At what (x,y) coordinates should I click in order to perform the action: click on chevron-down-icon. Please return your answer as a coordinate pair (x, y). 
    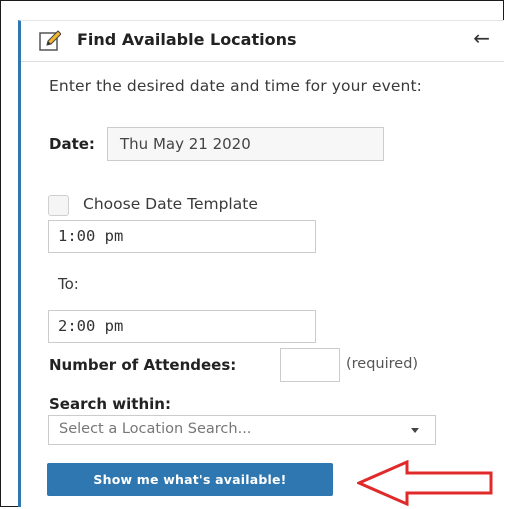
    Looking at the image, I should click on (415, 430).